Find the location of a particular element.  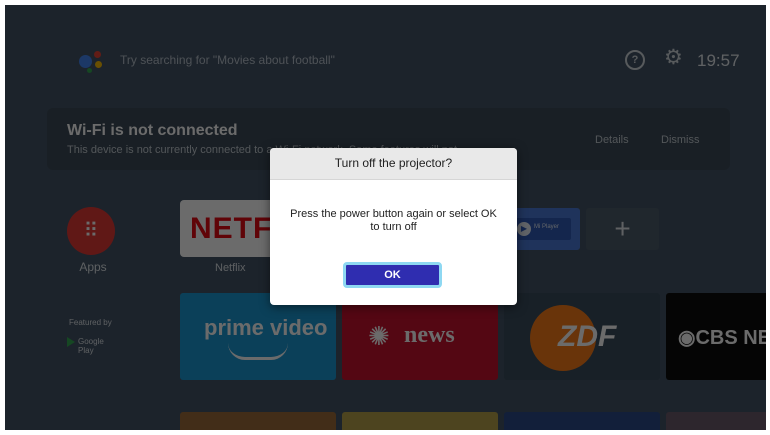

apps-label: Apps is located at coordinates (93, 267).